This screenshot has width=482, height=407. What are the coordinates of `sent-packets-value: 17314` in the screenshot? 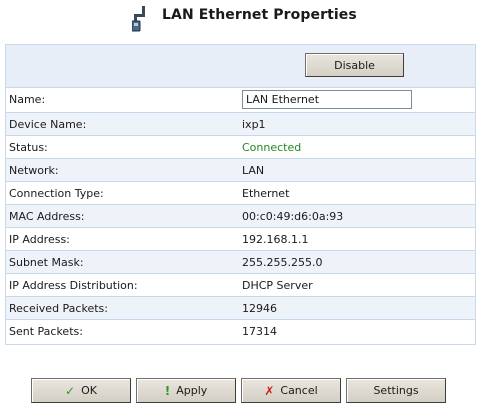 It's located at (259, 331).